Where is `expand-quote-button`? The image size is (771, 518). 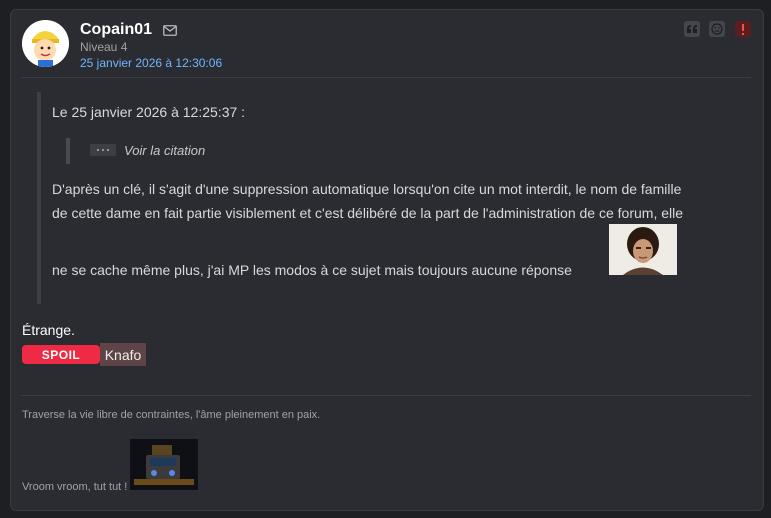 expand-quote-button is located at coordinates (103, 150).